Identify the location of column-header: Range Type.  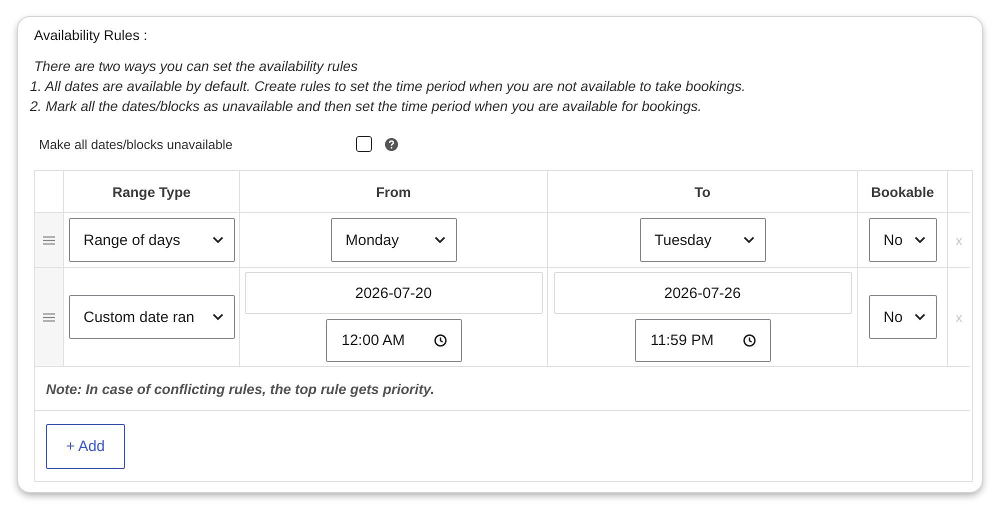
(151, 192).